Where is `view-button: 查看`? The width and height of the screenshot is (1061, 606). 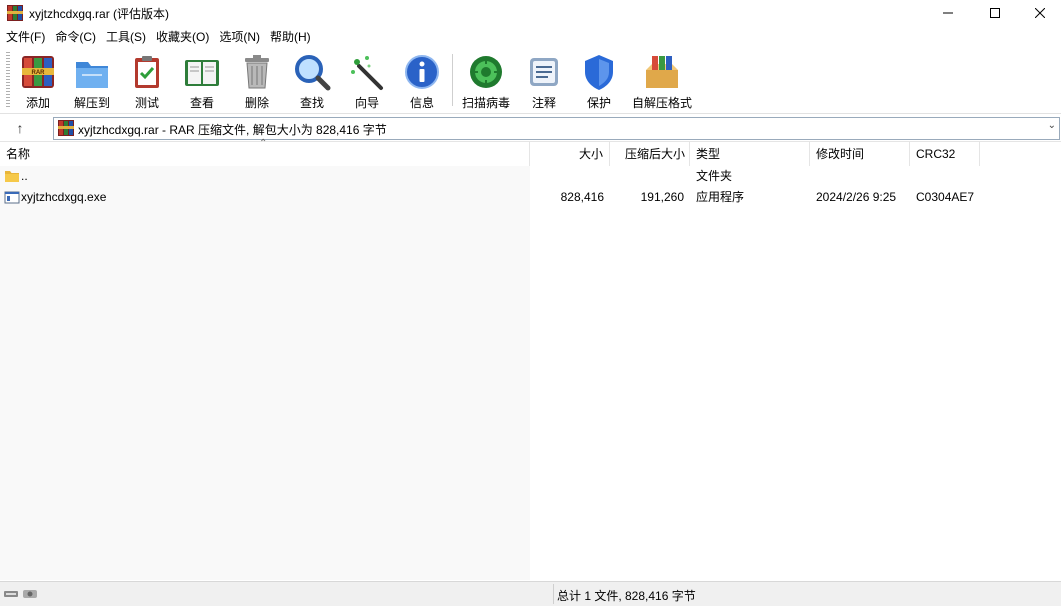
view-button: 查看 is located at coordinates (202, 80).